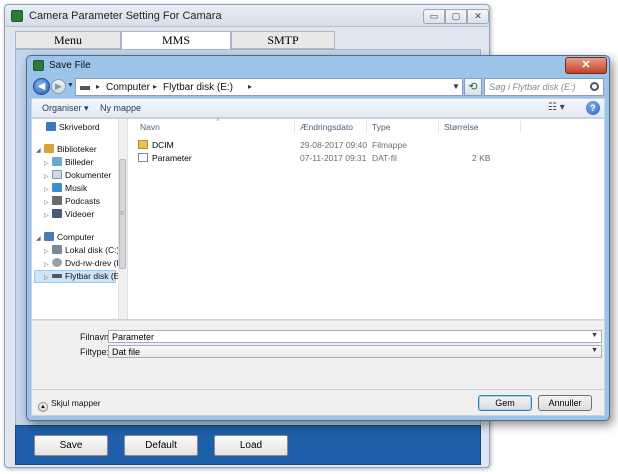 The height and width of the screenshot is (474, 618). Describe the element at coordinates (143, 144) in the screenshot. I see `folder-icon` at that location.